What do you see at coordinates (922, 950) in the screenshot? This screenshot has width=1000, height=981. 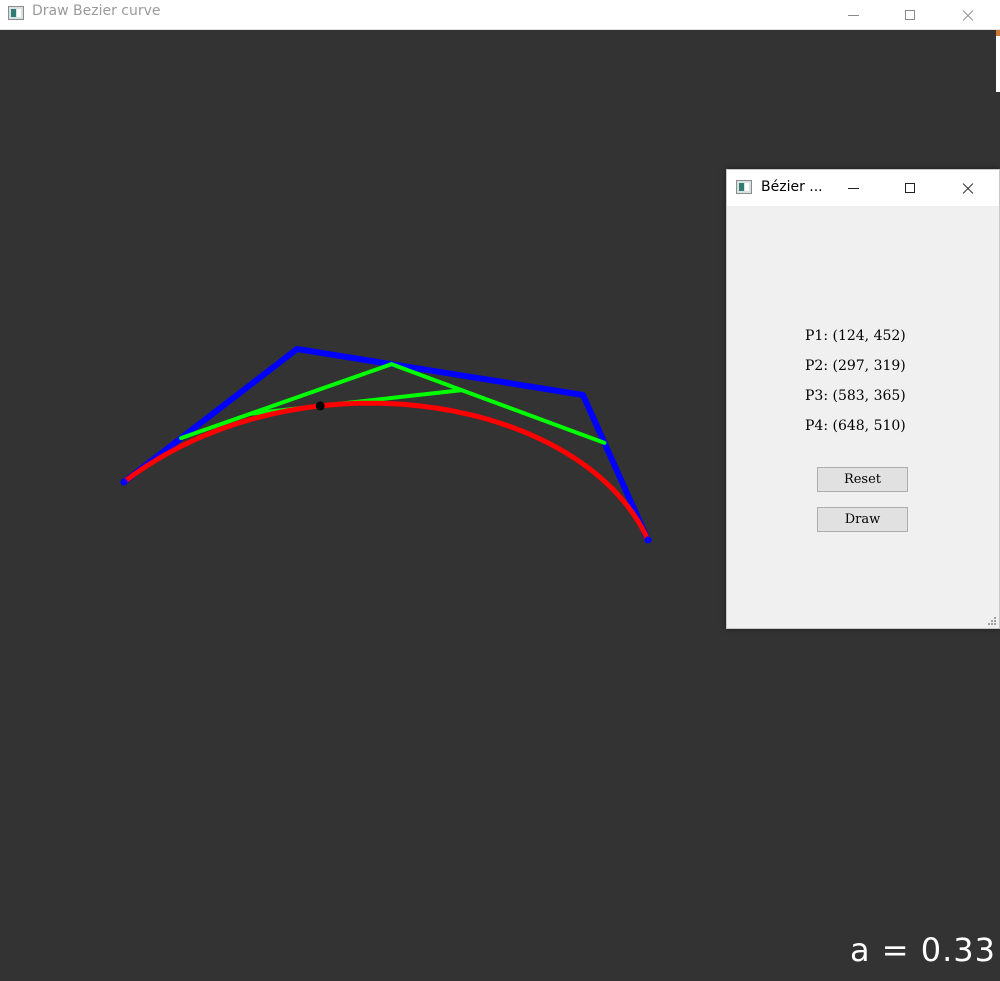 I see `alpha-value-label: a = 0.33` at bounding box center [922, 950].